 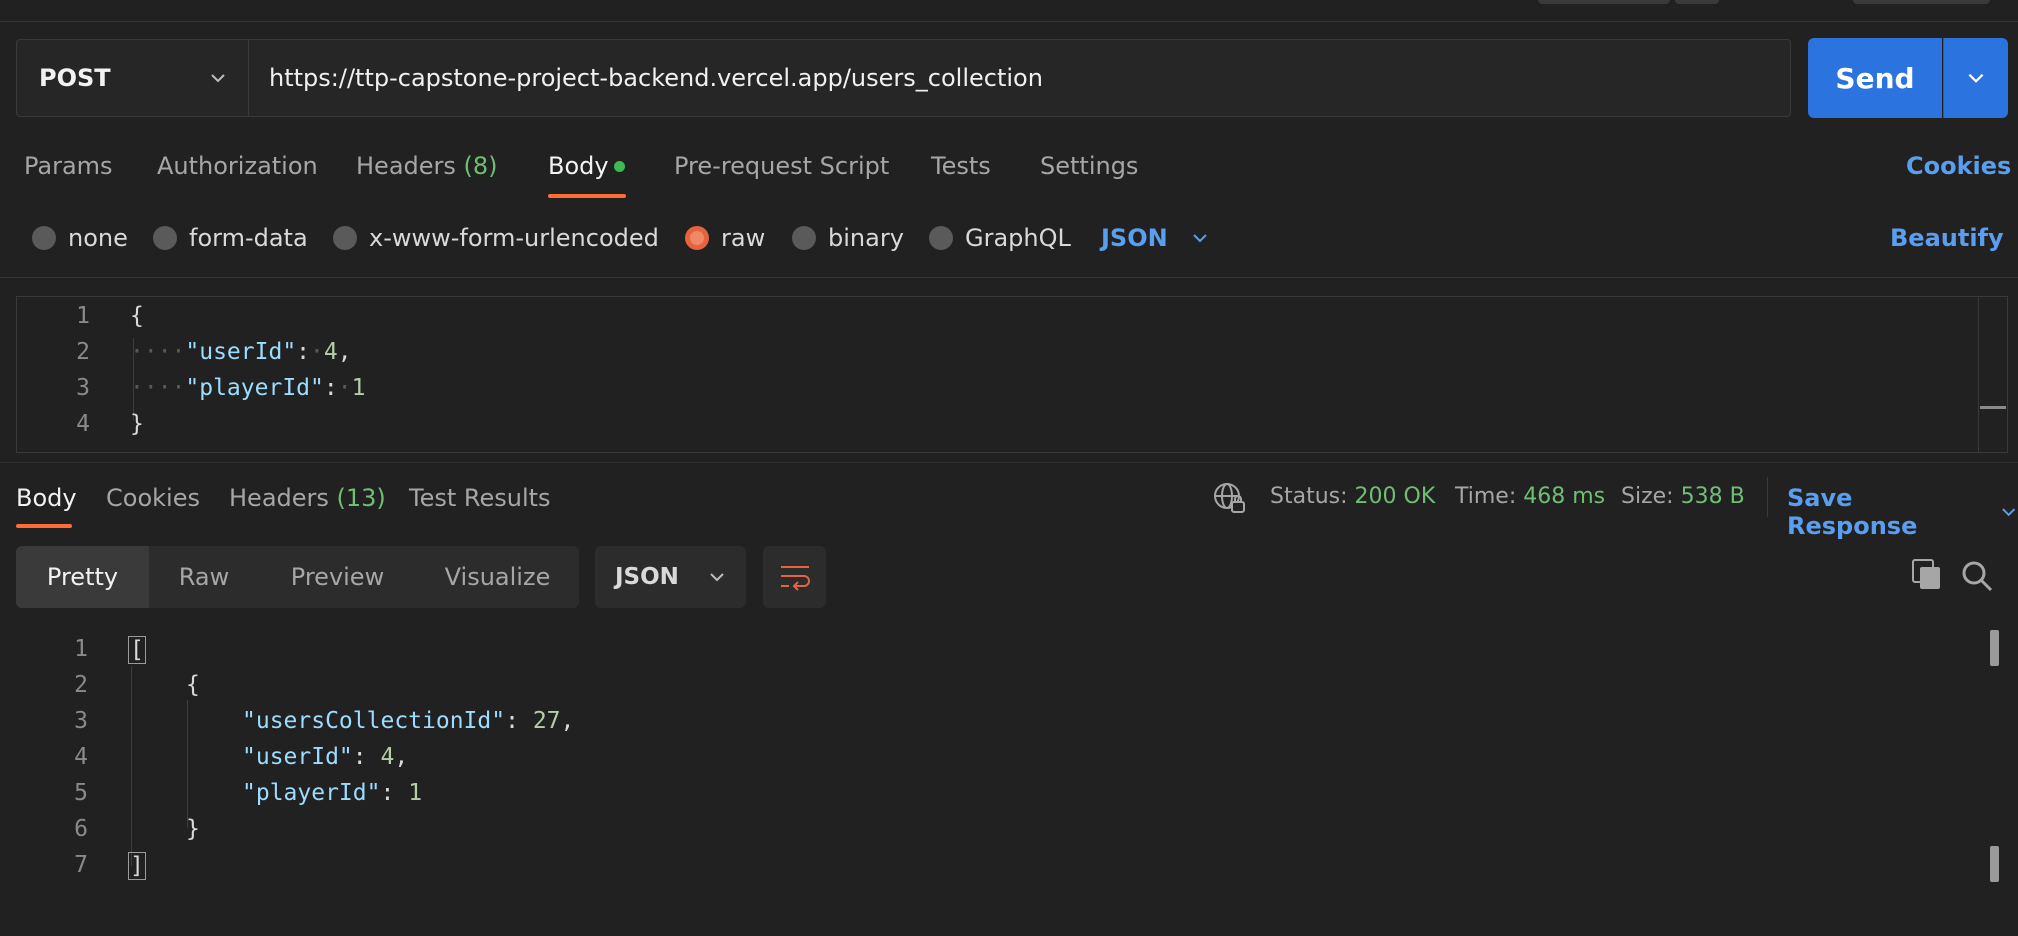 I want to click on line-number: 3, so click(x=81, y=721).